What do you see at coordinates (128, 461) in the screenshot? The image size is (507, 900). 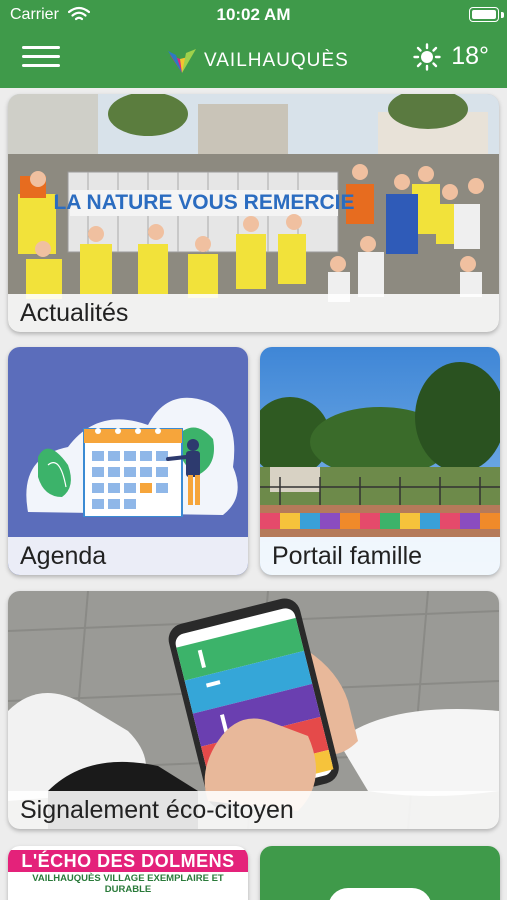 I see `tile-agenda: Agenda` at bounding box center [128, 461].